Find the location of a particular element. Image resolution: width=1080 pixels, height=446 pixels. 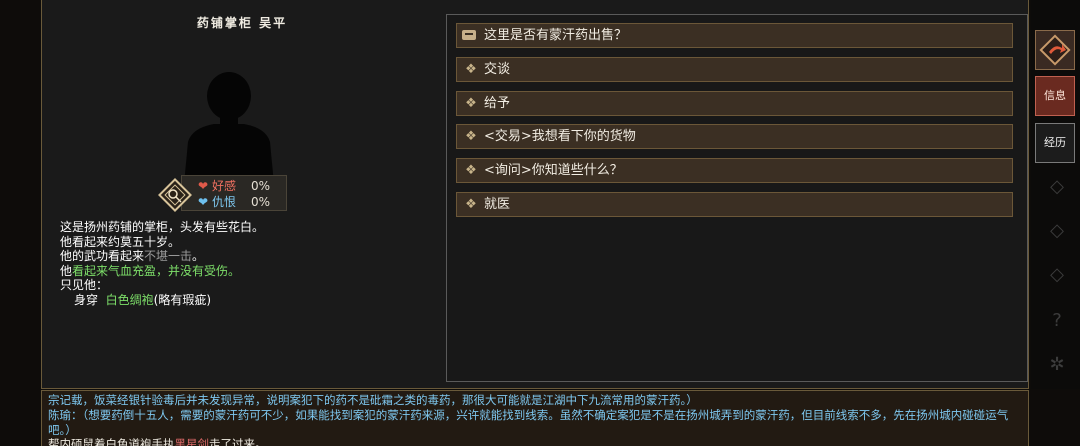

option-ask: ❖ <询问>你知道些什么？ is located at coordinates (734, 170).